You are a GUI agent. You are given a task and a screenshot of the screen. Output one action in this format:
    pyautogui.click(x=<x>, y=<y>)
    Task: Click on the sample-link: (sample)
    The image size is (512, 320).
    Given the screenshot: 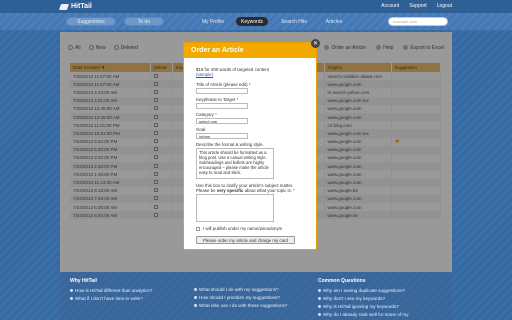 What is the action you would take?
    pyautogui.click(x=250, y=74)
    